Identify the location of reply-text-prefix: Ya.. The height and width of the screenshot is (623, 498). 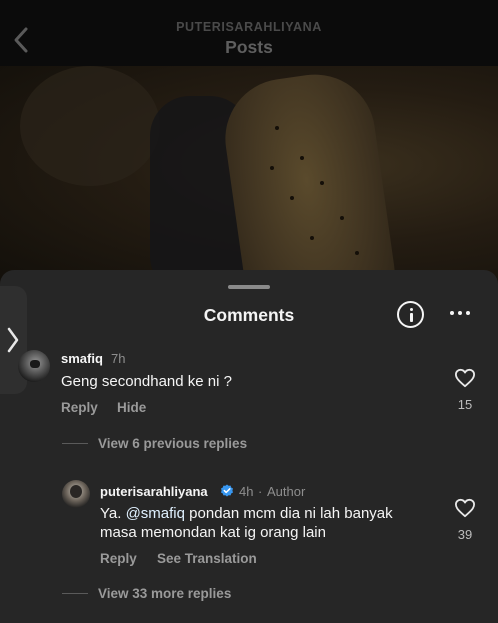
(113, 513).